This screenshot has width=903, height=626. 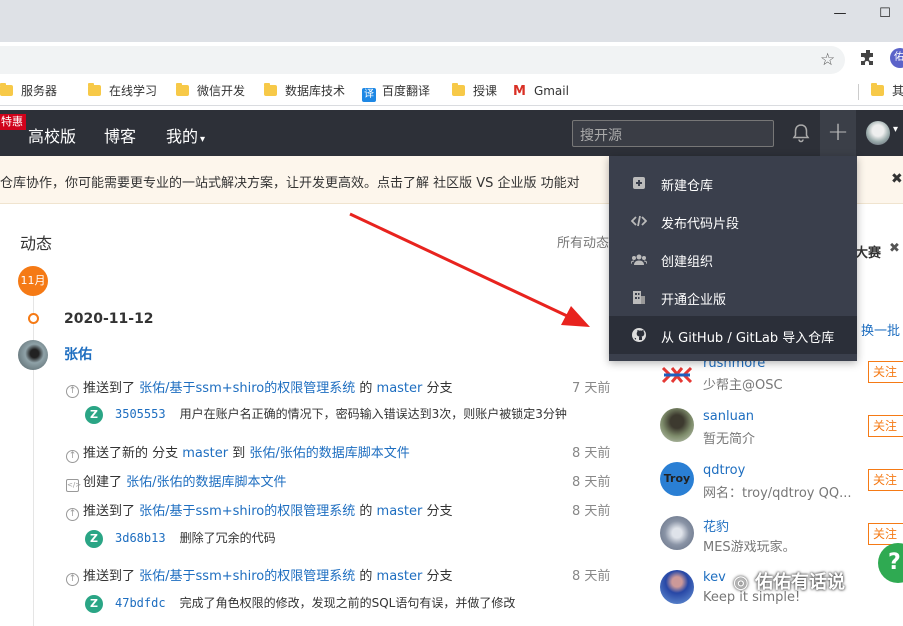 What do you see at coordinates (887, 91) in the screenshot?
I see `bookmark-other: 其` at bounding box center [887, 91].